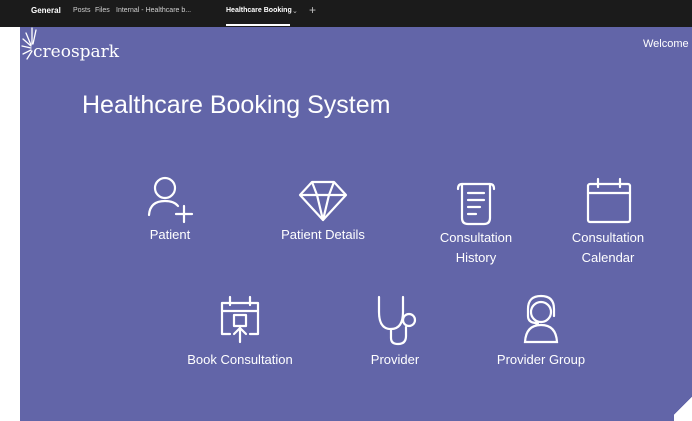  Describe the element at coordinates (608, 237) in the screenshot. I see `consultation-calendar-label-line1: Consultation` at that location.